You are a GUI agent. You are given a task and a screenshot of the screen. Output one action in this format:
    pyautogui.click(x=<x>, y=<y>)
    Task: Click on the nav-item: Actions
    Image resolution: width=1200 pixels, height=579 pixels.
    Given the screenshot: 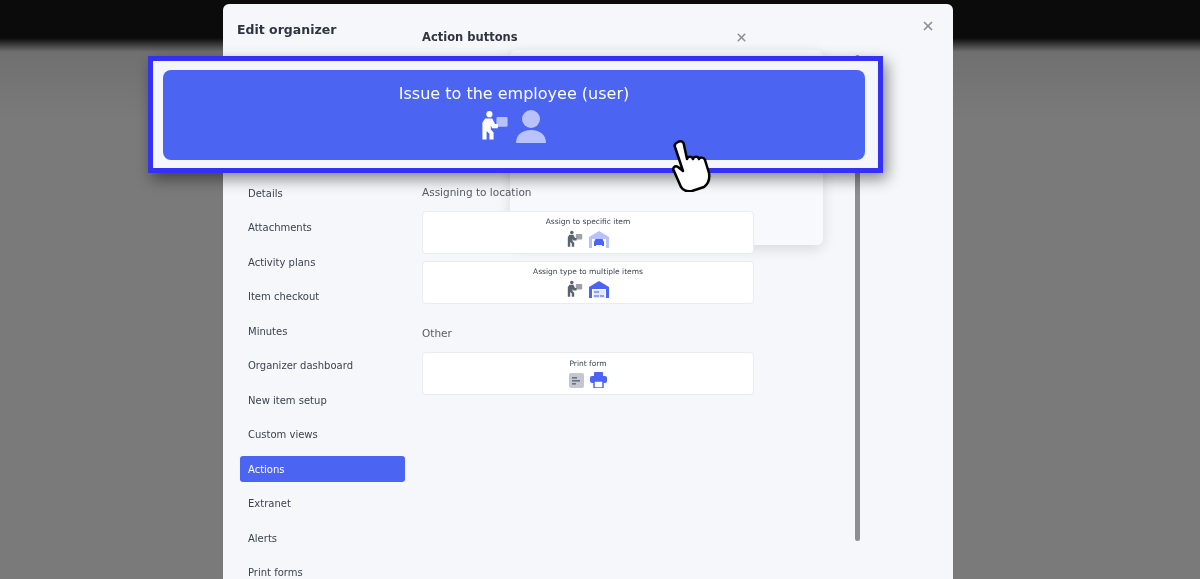 What is the action you would take?
    pyautogui.click(x=322, y=469)
    